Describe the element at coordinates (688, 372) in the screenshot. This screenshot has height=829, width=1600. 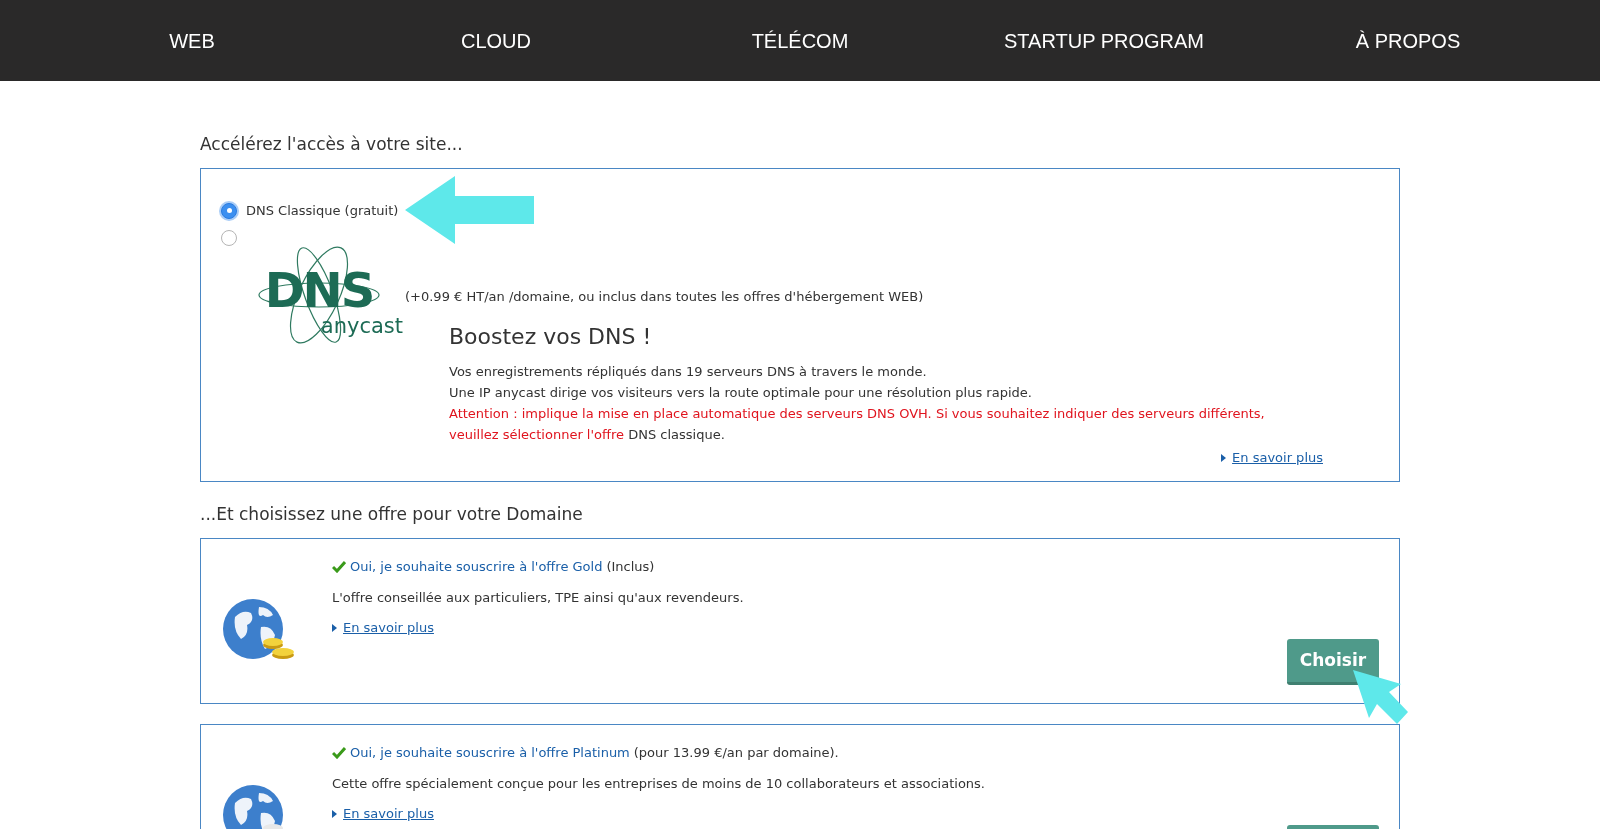
I see `description-text: Vos enregistrements répliqués dans 19 serveurs DNS à travers le monde.` at that location.